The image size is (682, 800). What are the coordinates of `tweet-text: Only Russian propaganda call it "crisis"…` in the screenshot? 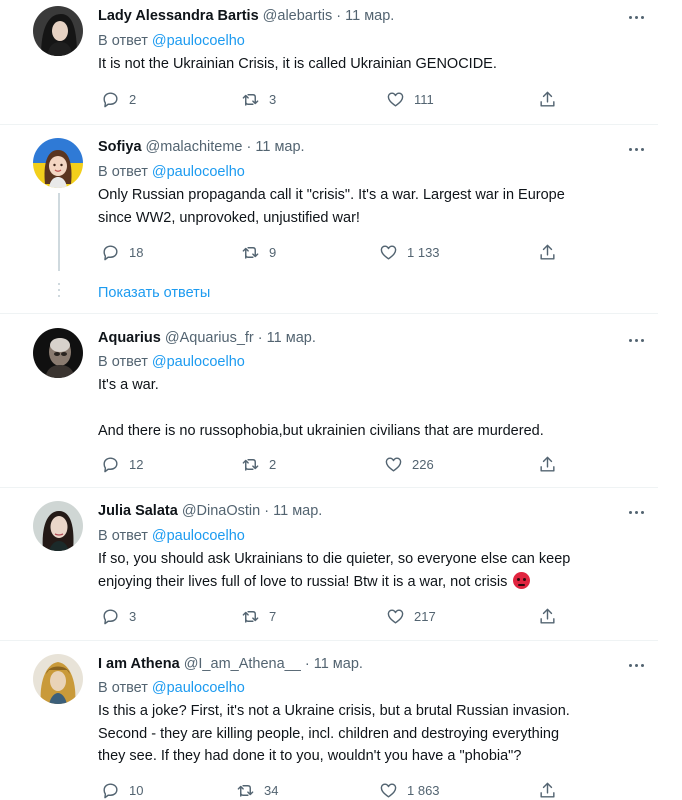 It's located at (331, 206).